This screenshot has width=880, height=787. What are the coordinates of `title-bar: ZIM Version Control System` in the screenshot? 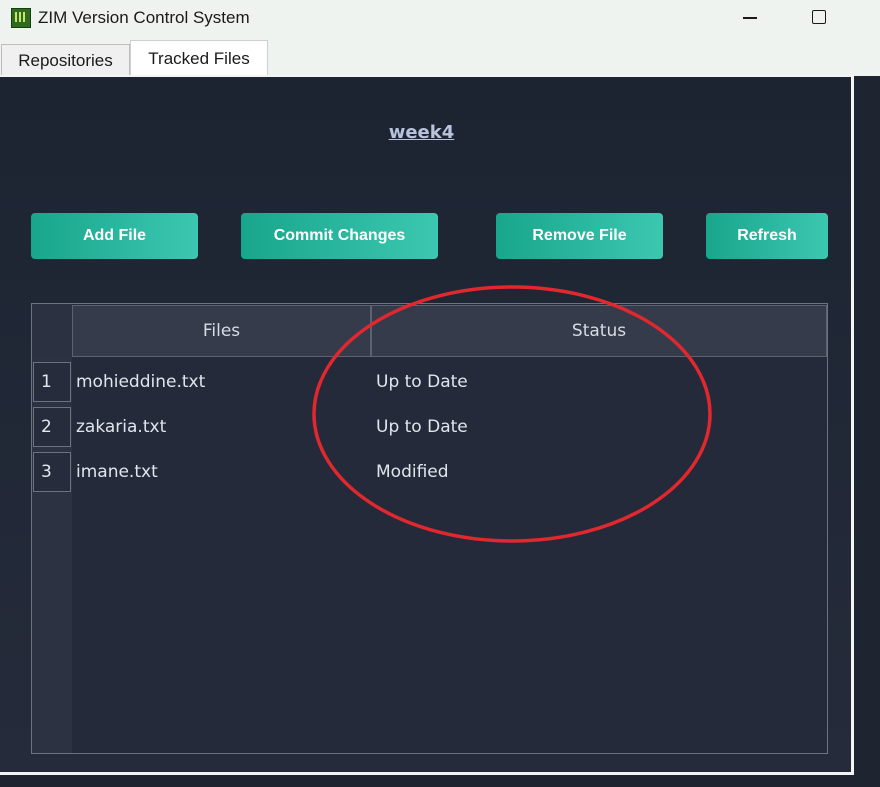 It's located at (440, 20).